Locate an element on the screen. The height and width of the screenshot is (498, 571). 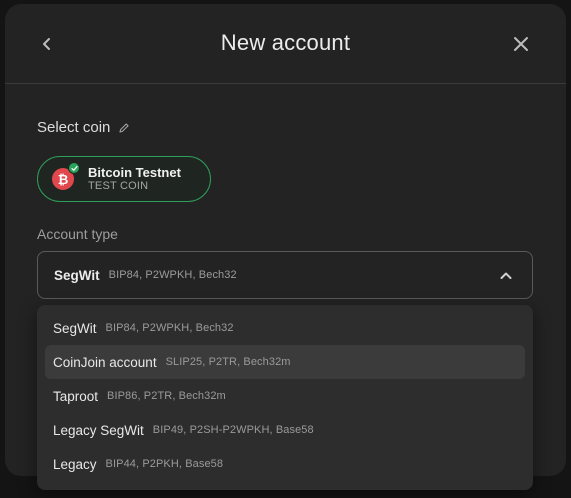
coin-chip-bitcoin-testnet: ₿ Bitcoin Testnet TEST COIN is located at coordinates (124, 179).